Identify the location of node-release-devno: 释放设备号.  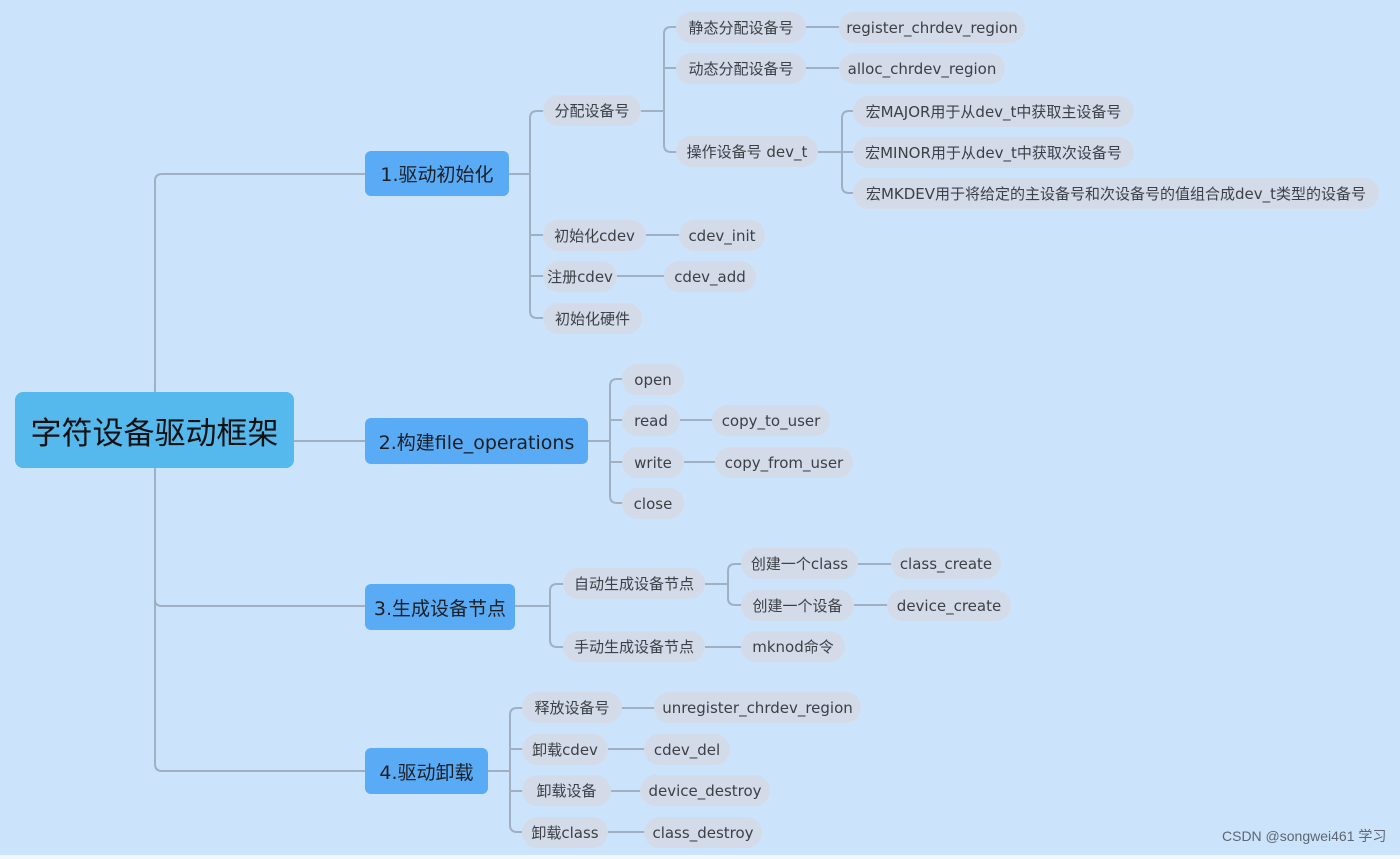
(572, 707).